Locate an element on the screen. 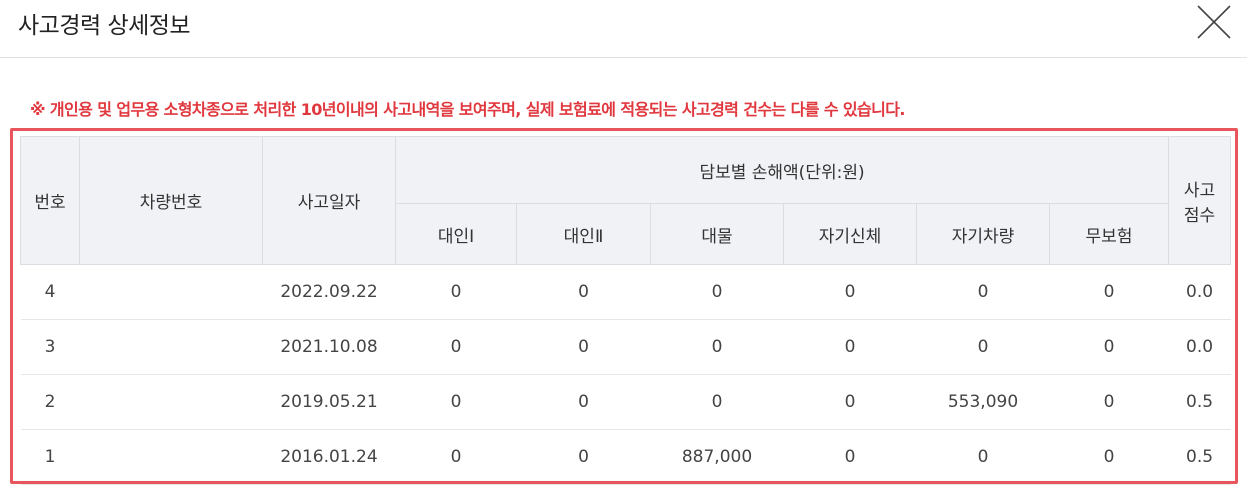  table-row: 1 2016.01.24 0 0 887,000 0 0 0 0.5 is located at coordinates (625, 457).